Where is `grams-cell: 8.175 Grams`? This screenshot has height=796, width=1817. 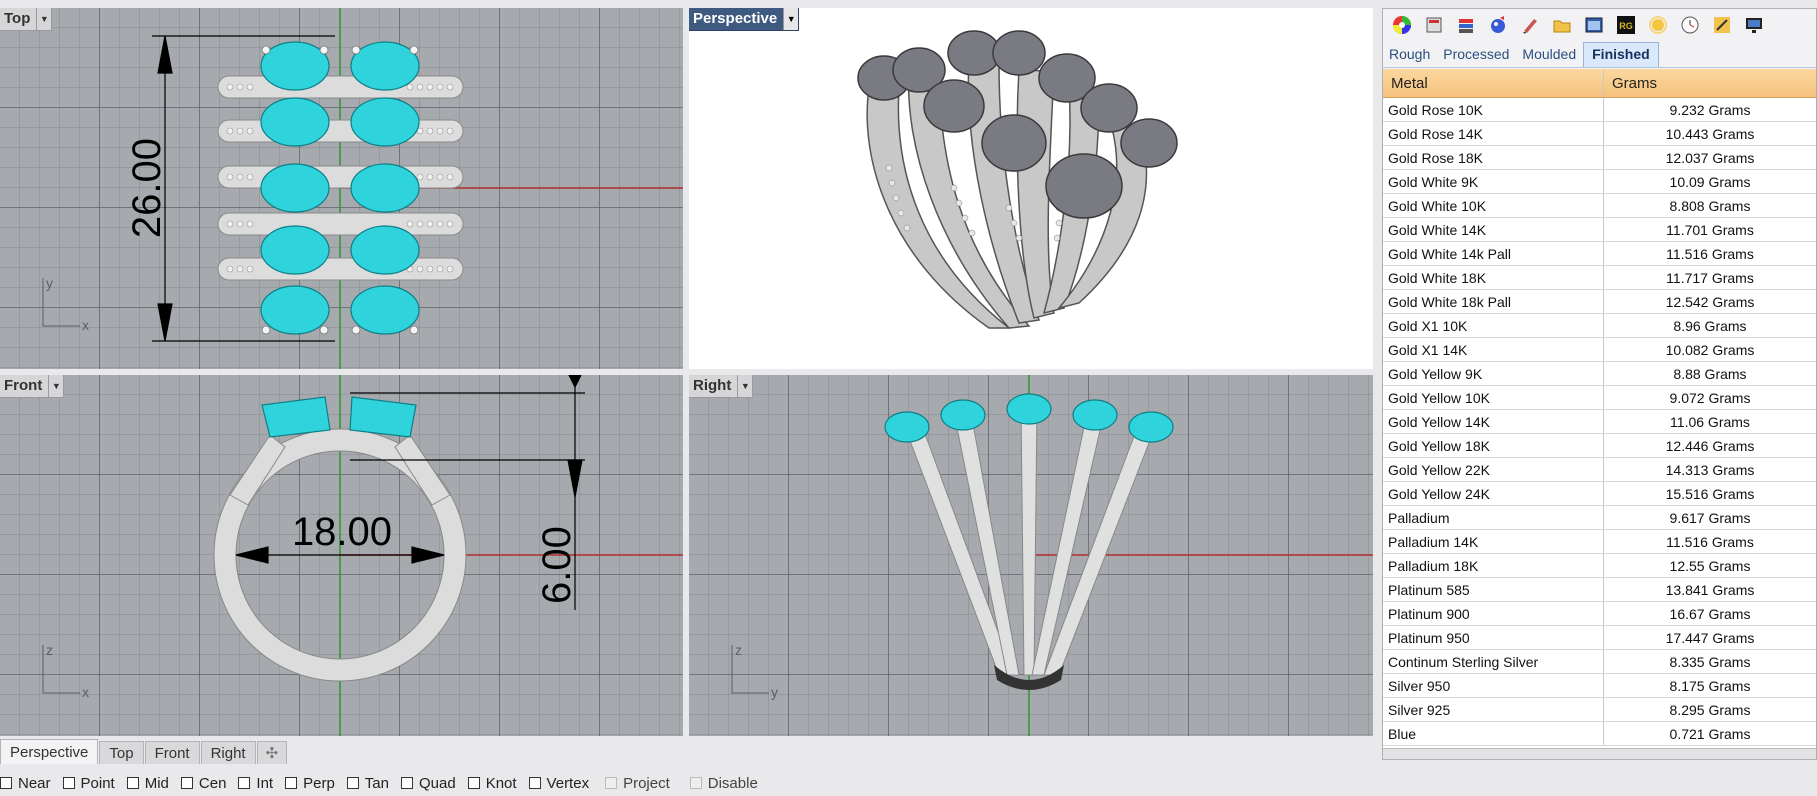 grams-cell: 8.175 Grams is located at coordinates (1710, 685).